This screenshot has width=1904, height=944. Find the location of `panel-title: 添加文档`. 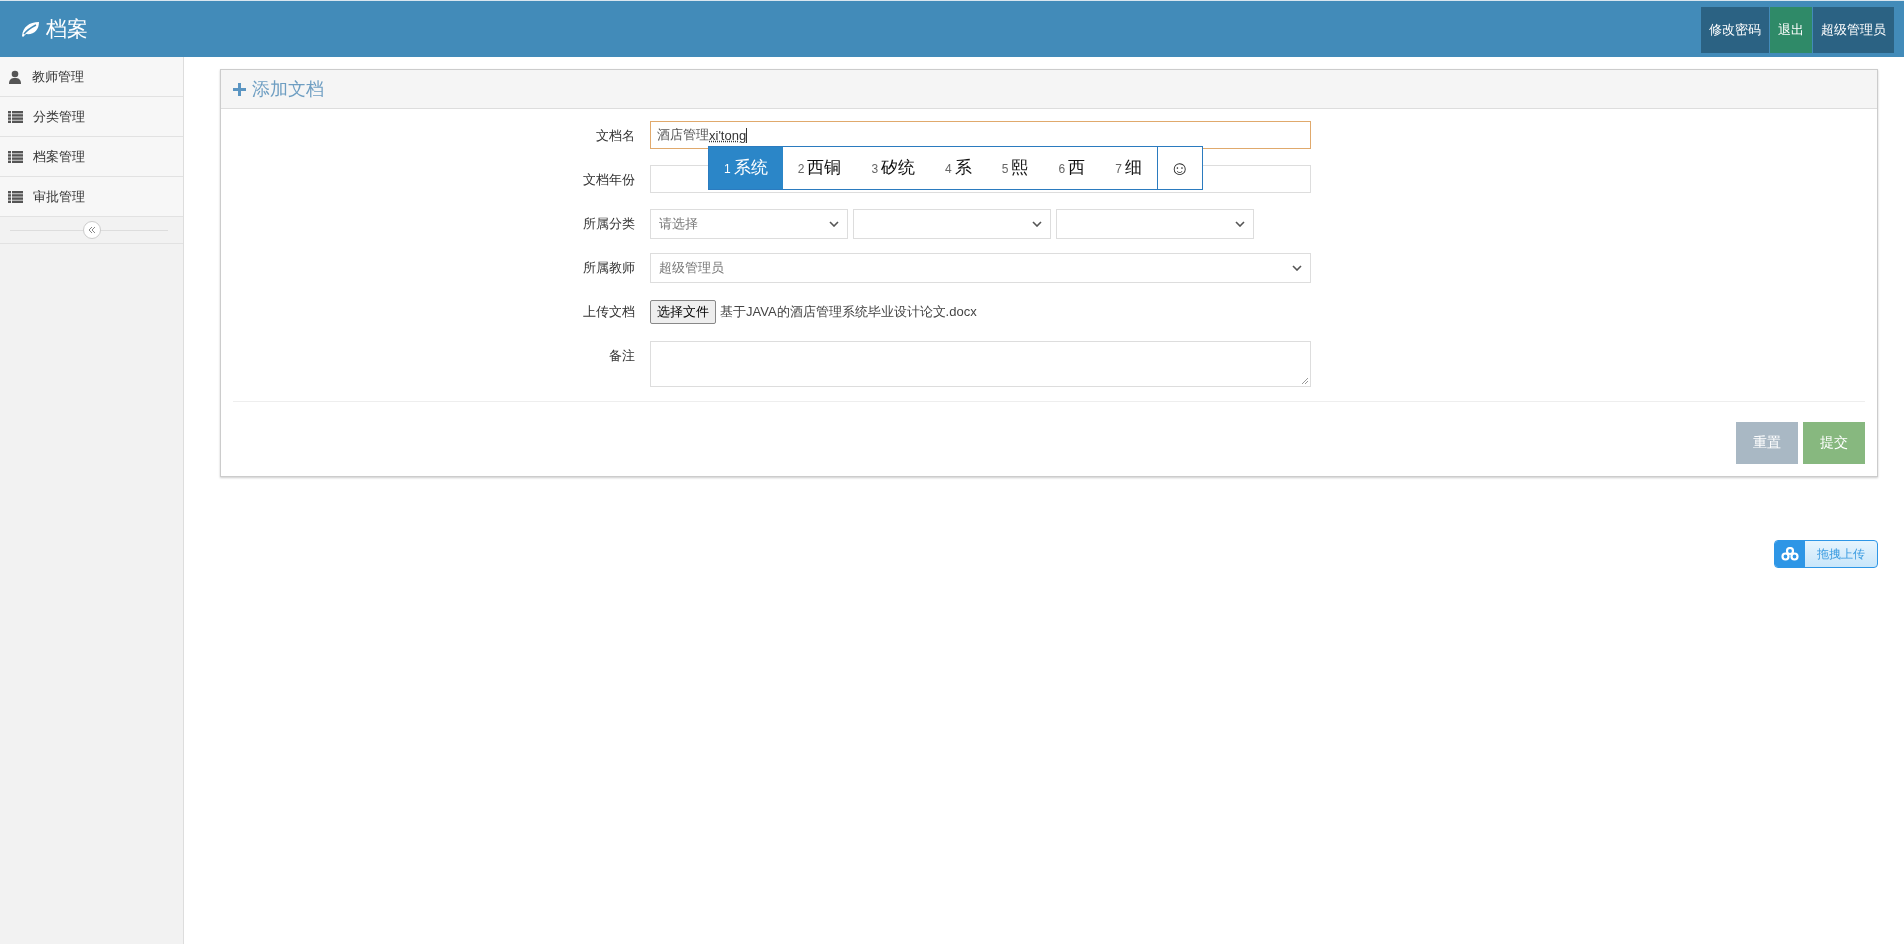

panel-title: 添加文档 is located at coordinates (288, 89).